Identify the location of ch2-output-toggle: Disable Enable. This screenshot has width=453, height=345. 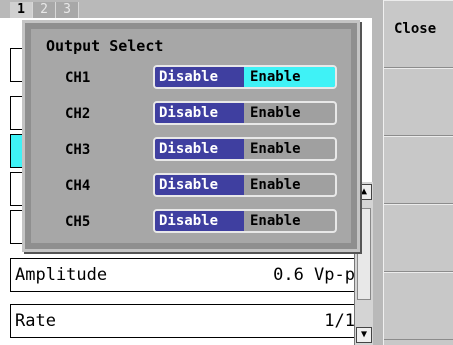
(245, 113).